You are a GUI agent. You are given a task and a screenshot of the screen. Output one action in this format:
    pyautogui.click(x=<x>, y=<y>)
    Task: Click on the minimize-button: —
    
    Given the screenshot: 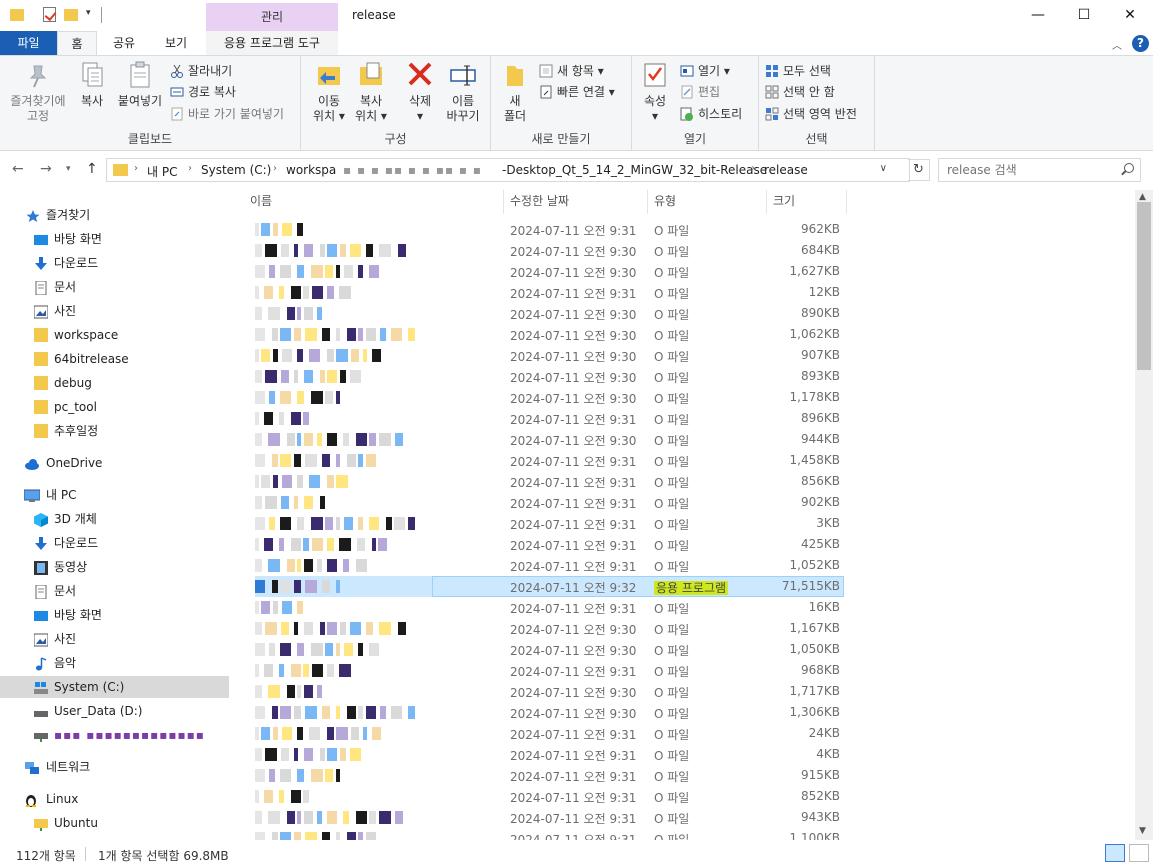 What is the action you would take?
    pyautogui.click(x=1038, y=15)
    